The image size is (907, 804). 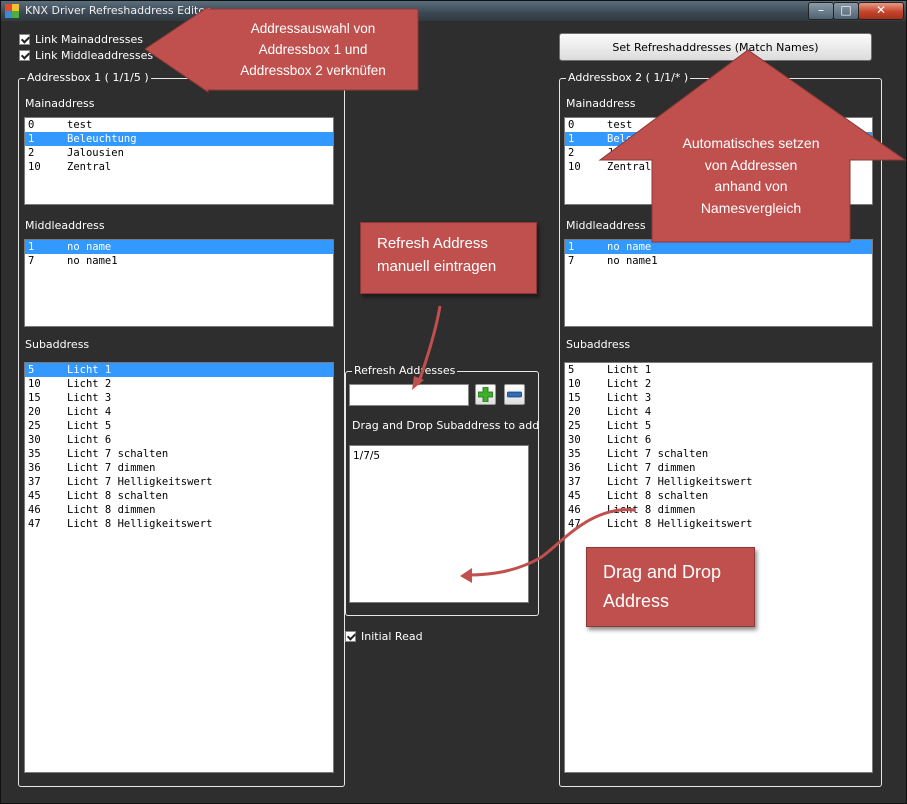 What do you see at coordinates (102, 139) in the screenshot?
I see `list-item-name: Beleuchtung` at bounding box center [102, 139].